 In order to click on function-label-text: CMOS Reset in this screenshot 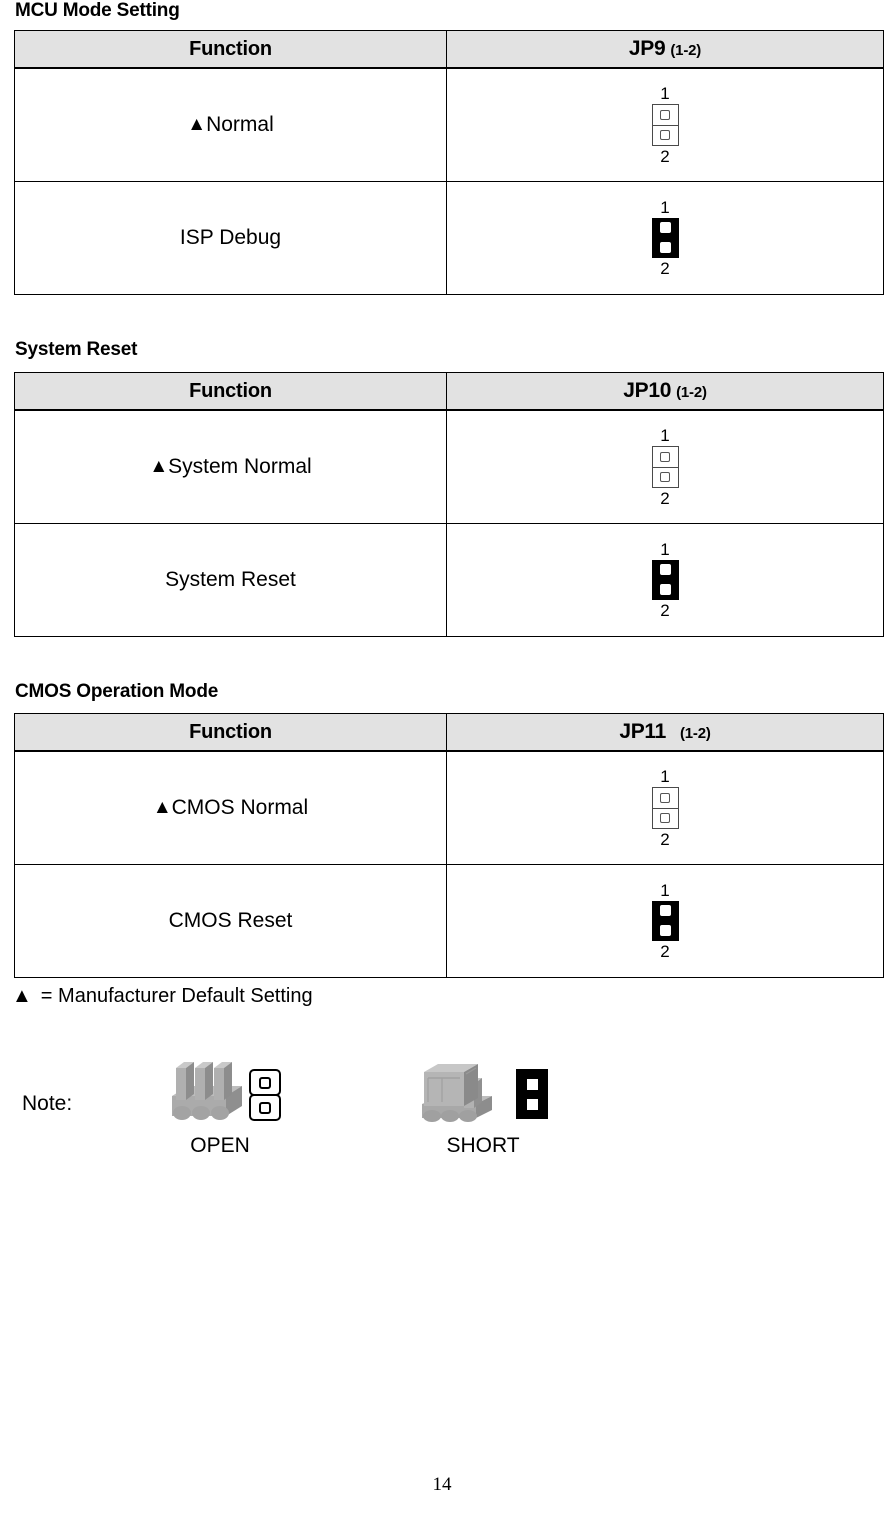, I will do `click(230, 920)`.